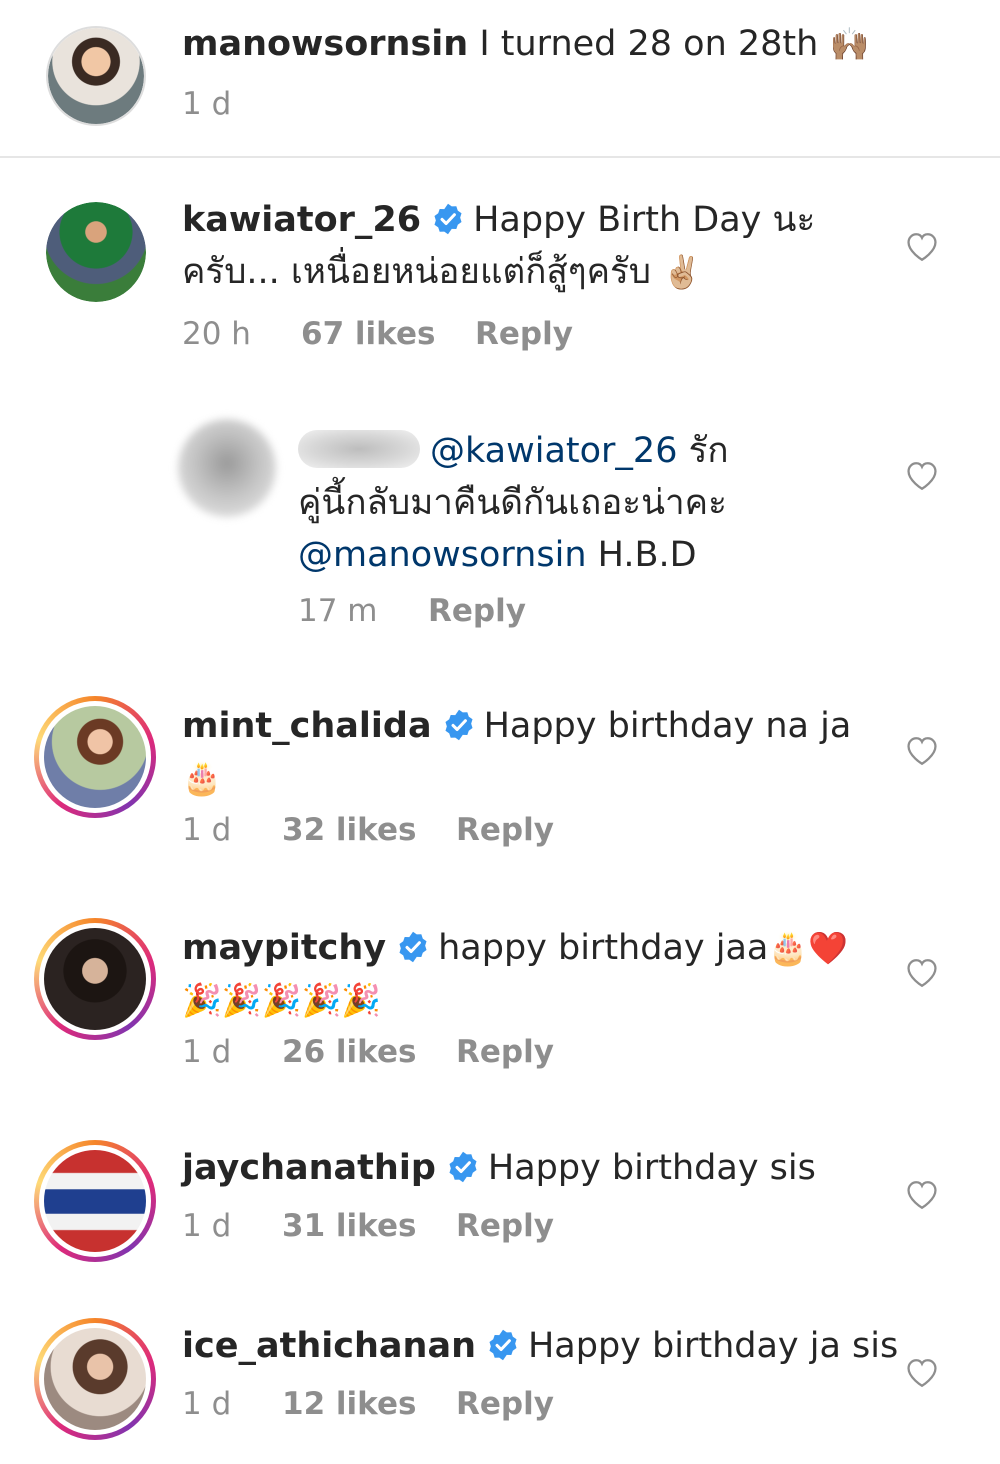  Describe the element at coordinates (309, 1168) in the screenshot. I see `comment-username: jaychanathip` at that location.